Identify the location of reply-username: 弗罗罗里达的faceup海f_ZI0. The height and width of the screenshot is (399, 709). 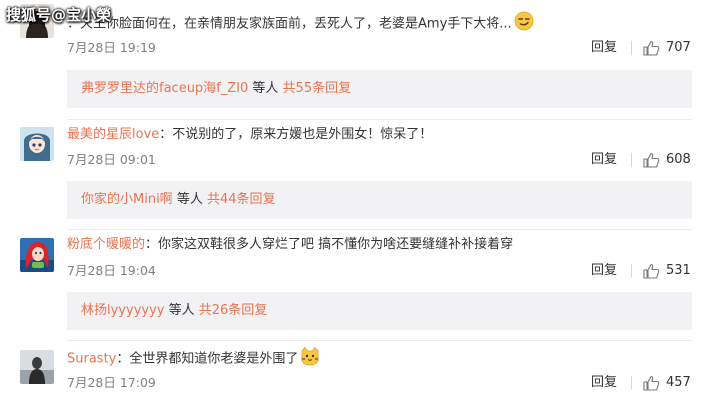
(164, 88).